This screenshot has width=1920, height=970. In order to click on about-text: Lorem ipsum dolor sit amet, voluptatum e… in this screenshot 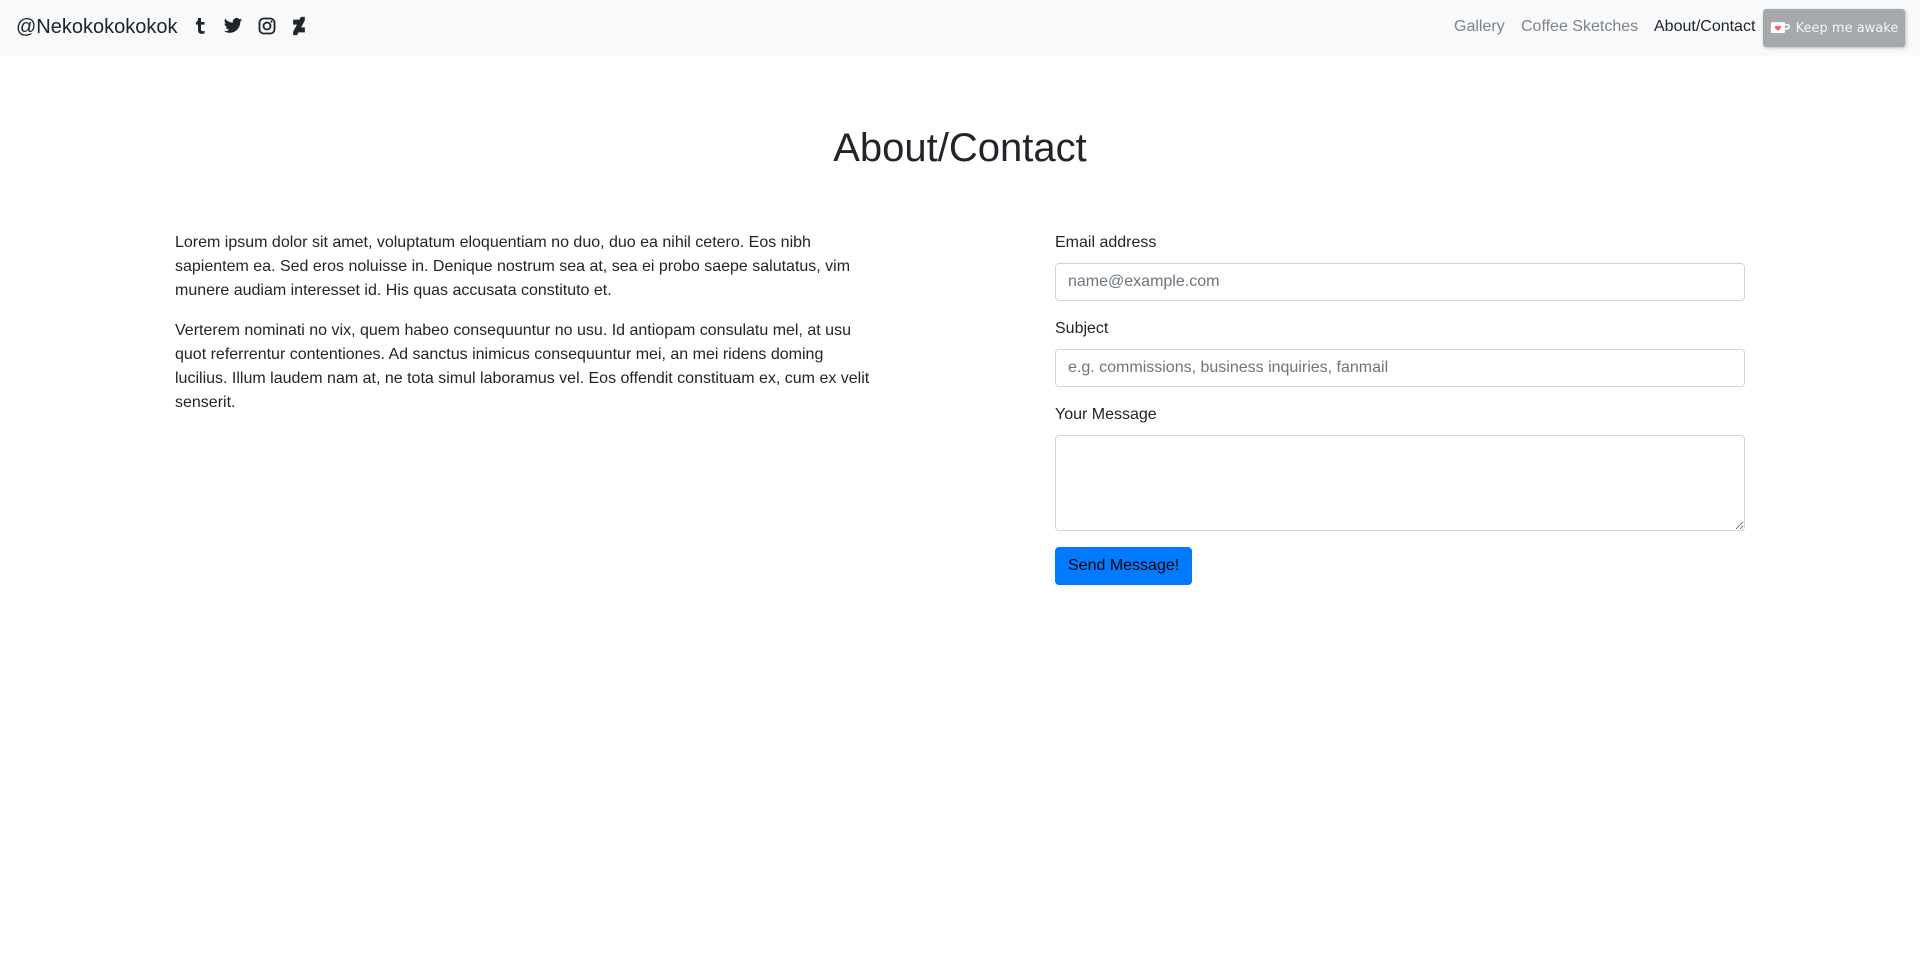, I will do `click(525, 331)`.